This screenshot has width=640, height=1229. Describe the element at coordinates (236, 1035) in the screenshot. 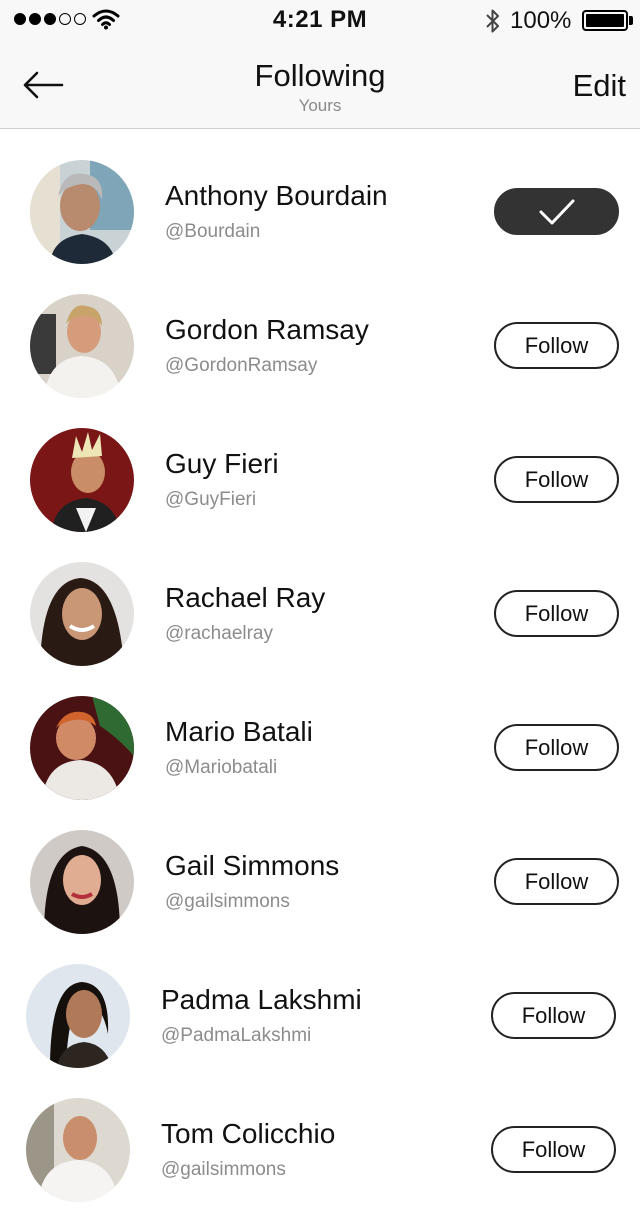

I see `person-handle: @PadmaLakshmi` at that location.